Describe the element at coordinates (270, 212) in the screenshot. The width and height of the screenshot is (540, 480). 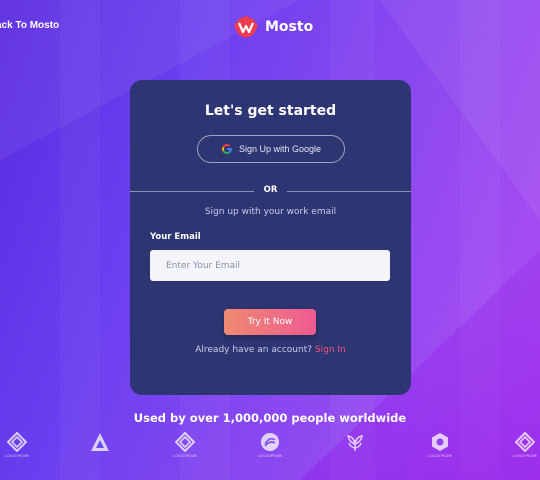
I see `signup-subtitle: Sign up with your work email` at that location.